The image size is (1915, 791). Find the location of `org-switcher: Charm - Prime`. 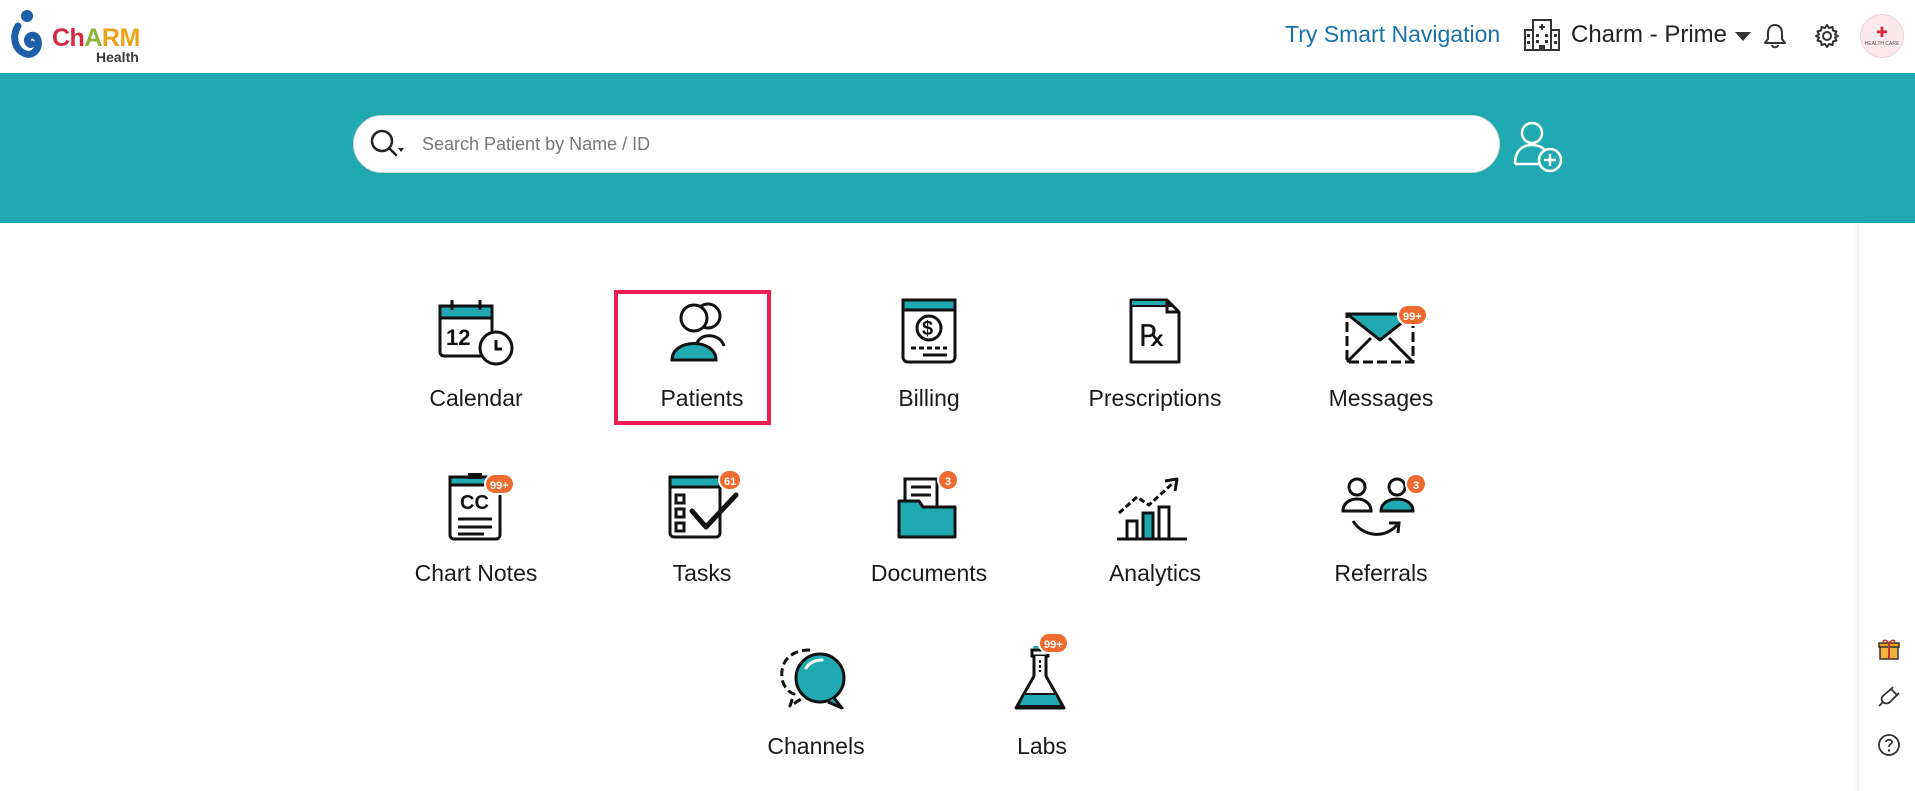

org-switcher: Charm - Prime is located at coordinates (1637, 35).